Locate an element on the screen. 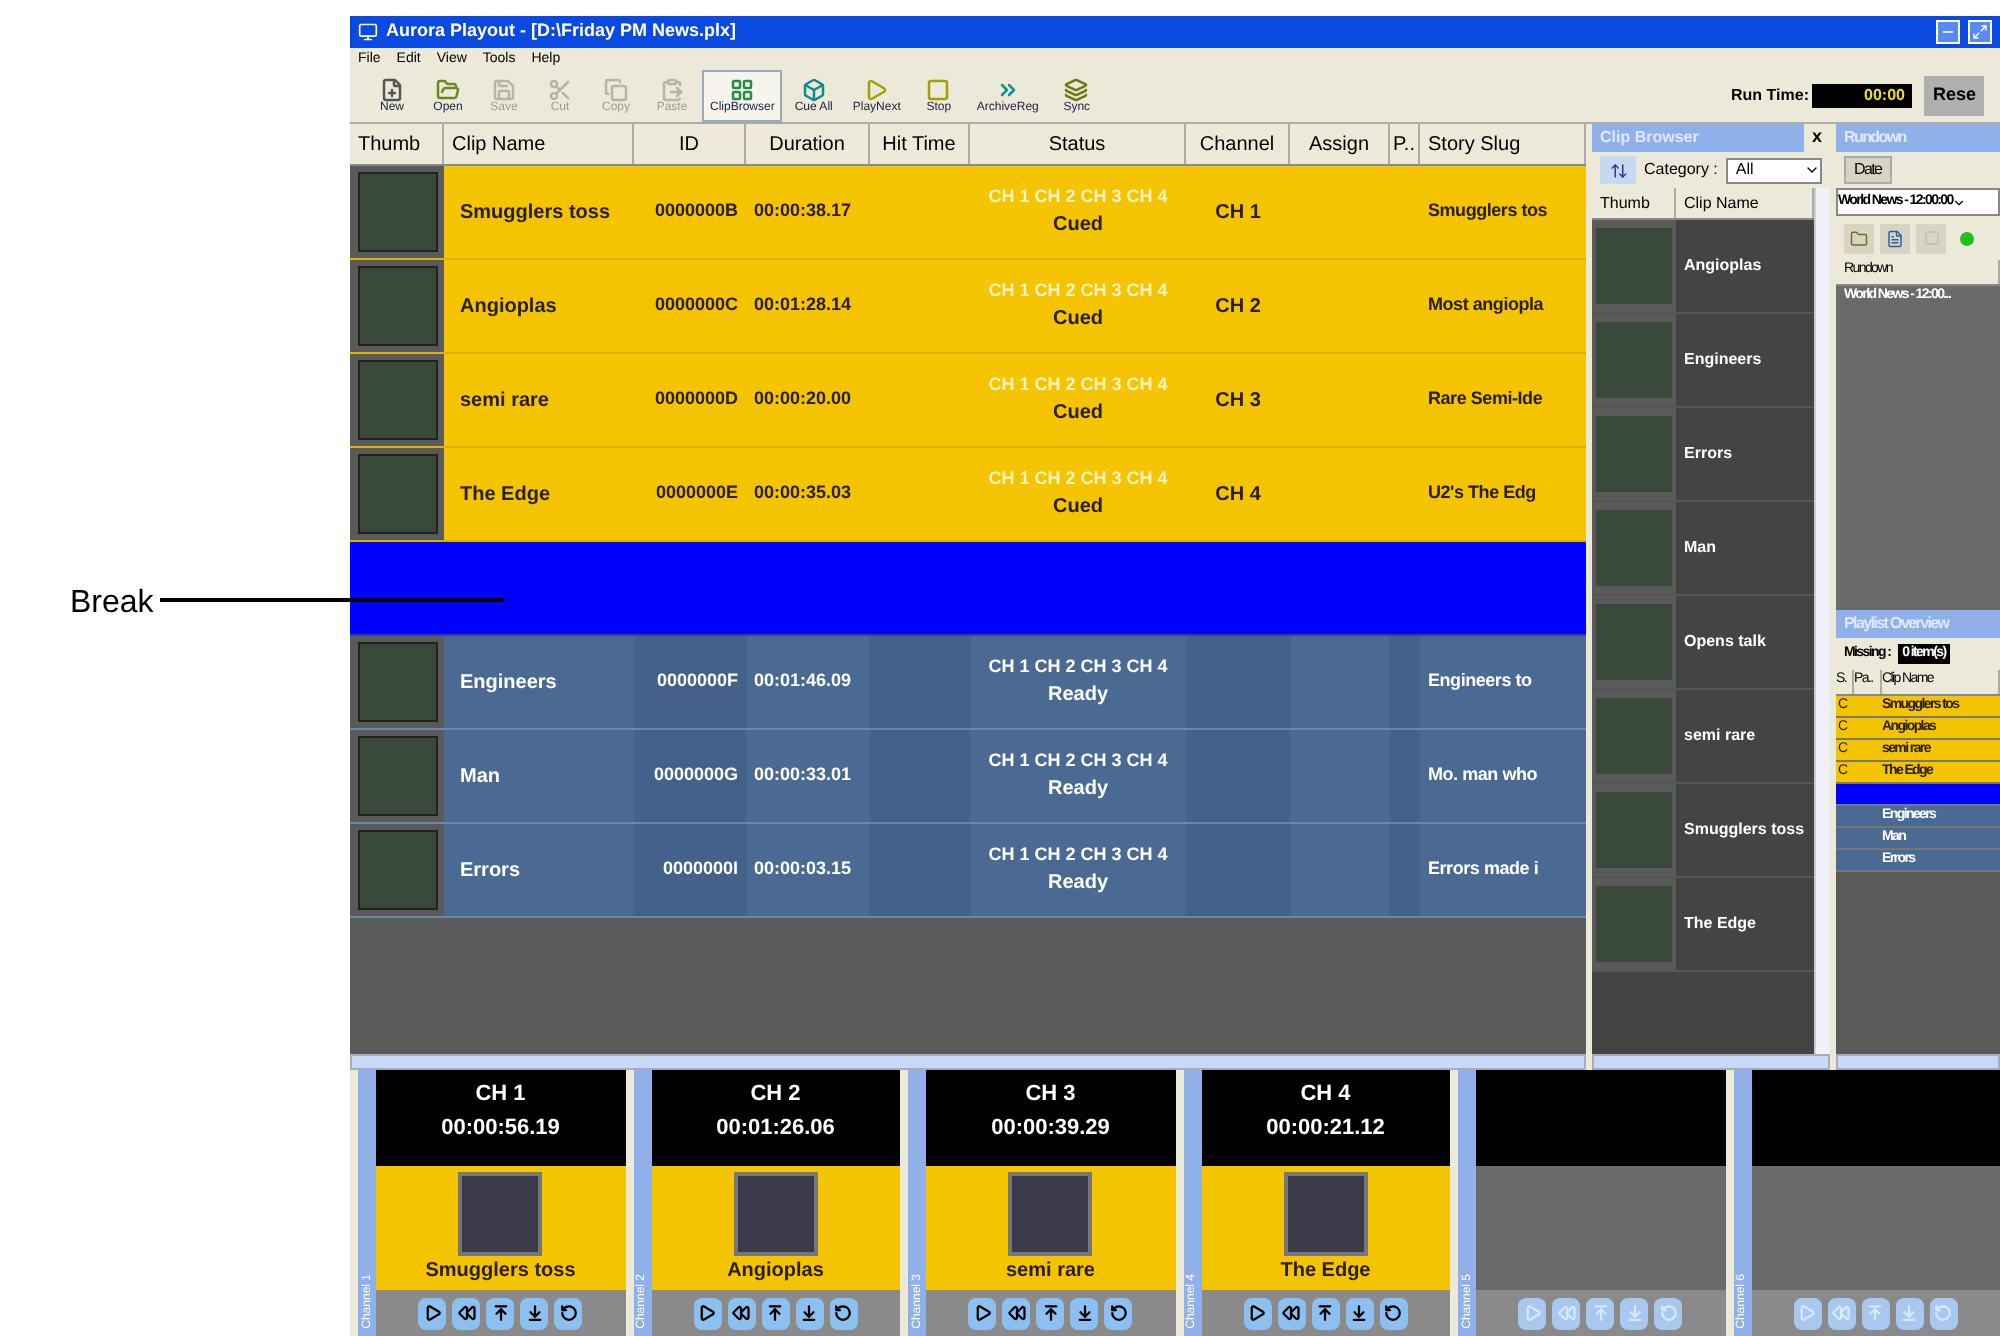 The image size is (2000, 1336). scissors-icon is located at coordinates (560, 89).